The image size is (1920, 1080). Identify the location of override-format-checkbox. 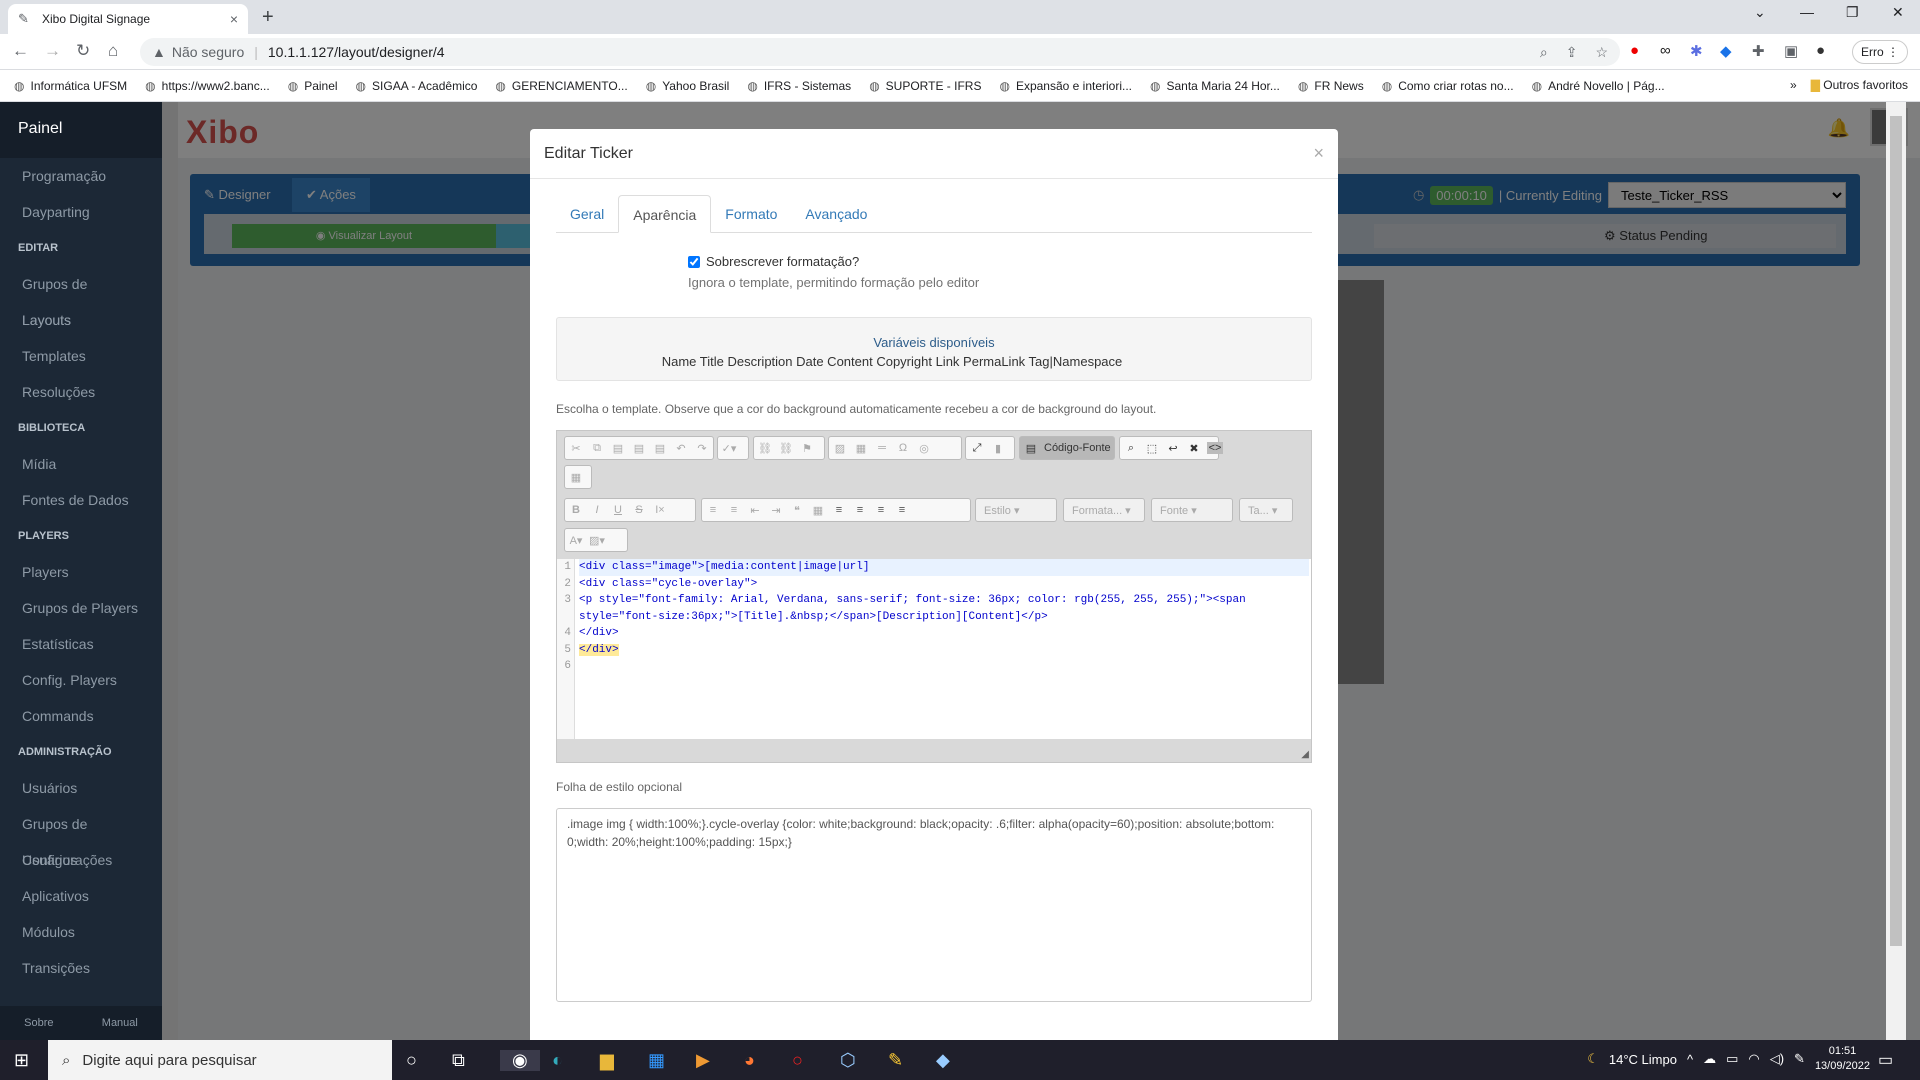
(694, 261).